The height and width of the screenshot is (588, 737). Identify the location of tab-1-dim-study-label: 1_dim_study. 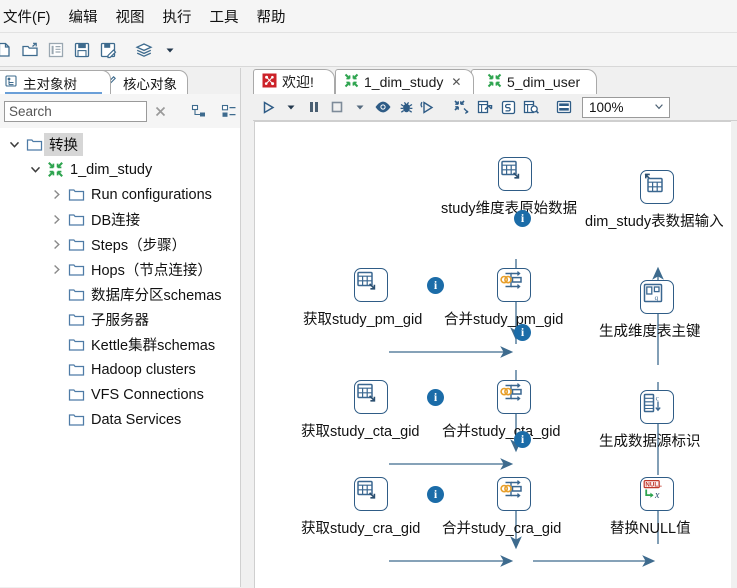
(404, 82).